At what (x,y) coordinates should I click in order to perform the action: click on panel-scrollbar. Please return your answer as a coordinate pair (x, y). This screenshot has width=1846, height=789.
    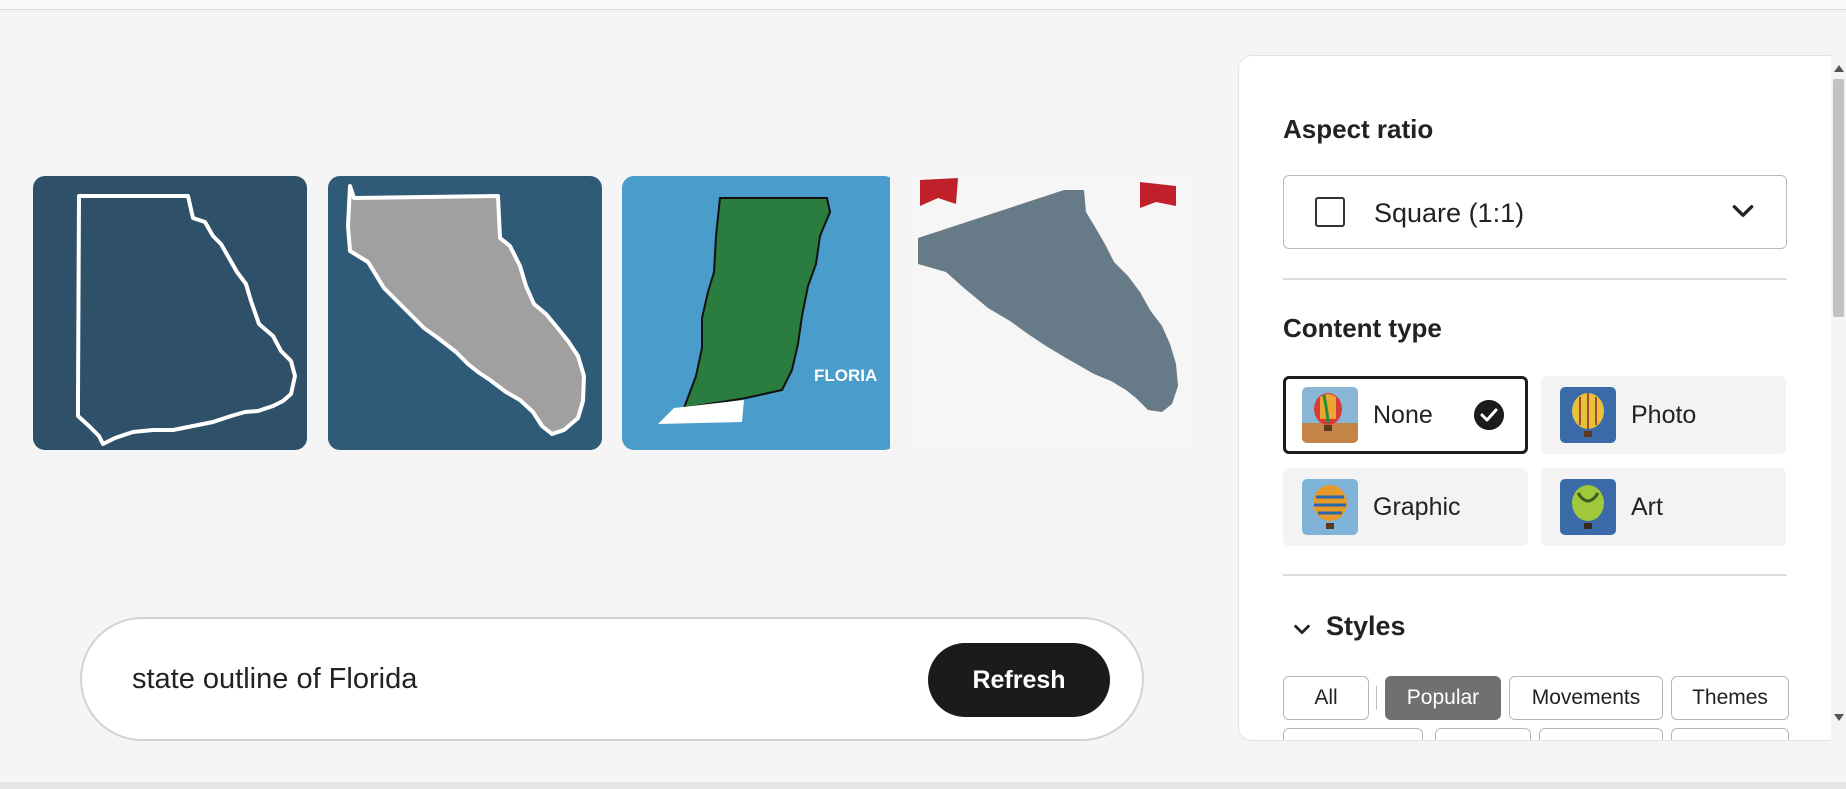
    Looking at the image, I should click on (1838, 398).